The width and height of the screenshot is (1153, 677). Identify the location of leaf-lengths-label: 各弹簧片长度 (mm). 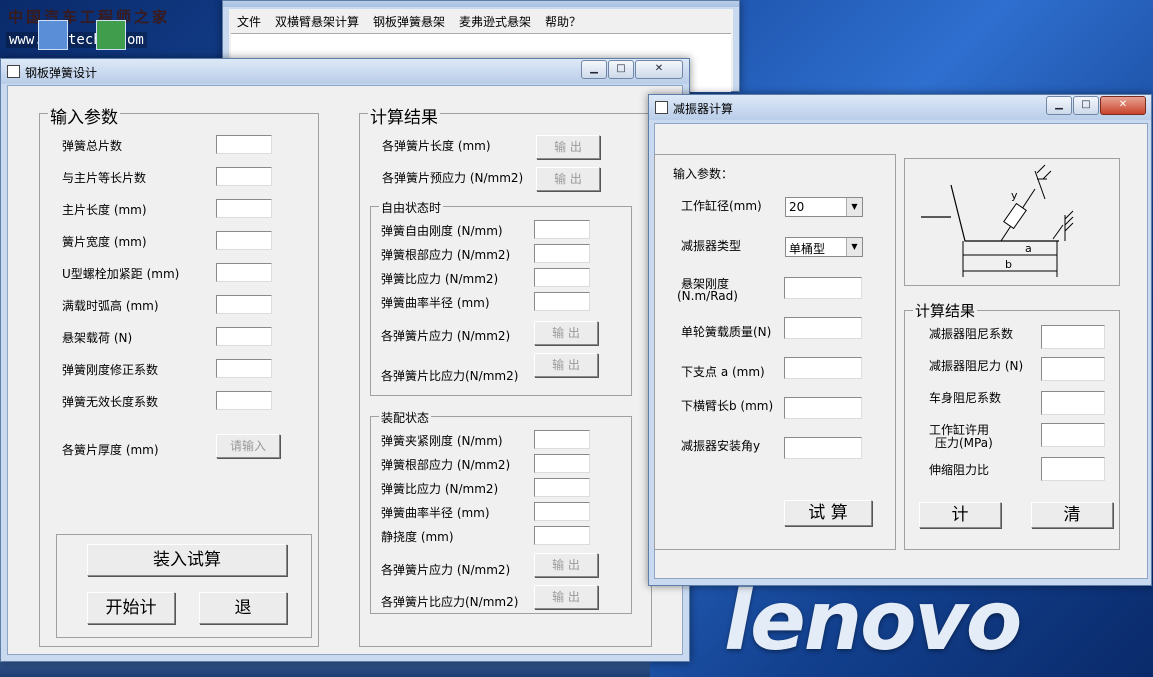
(436, 146).